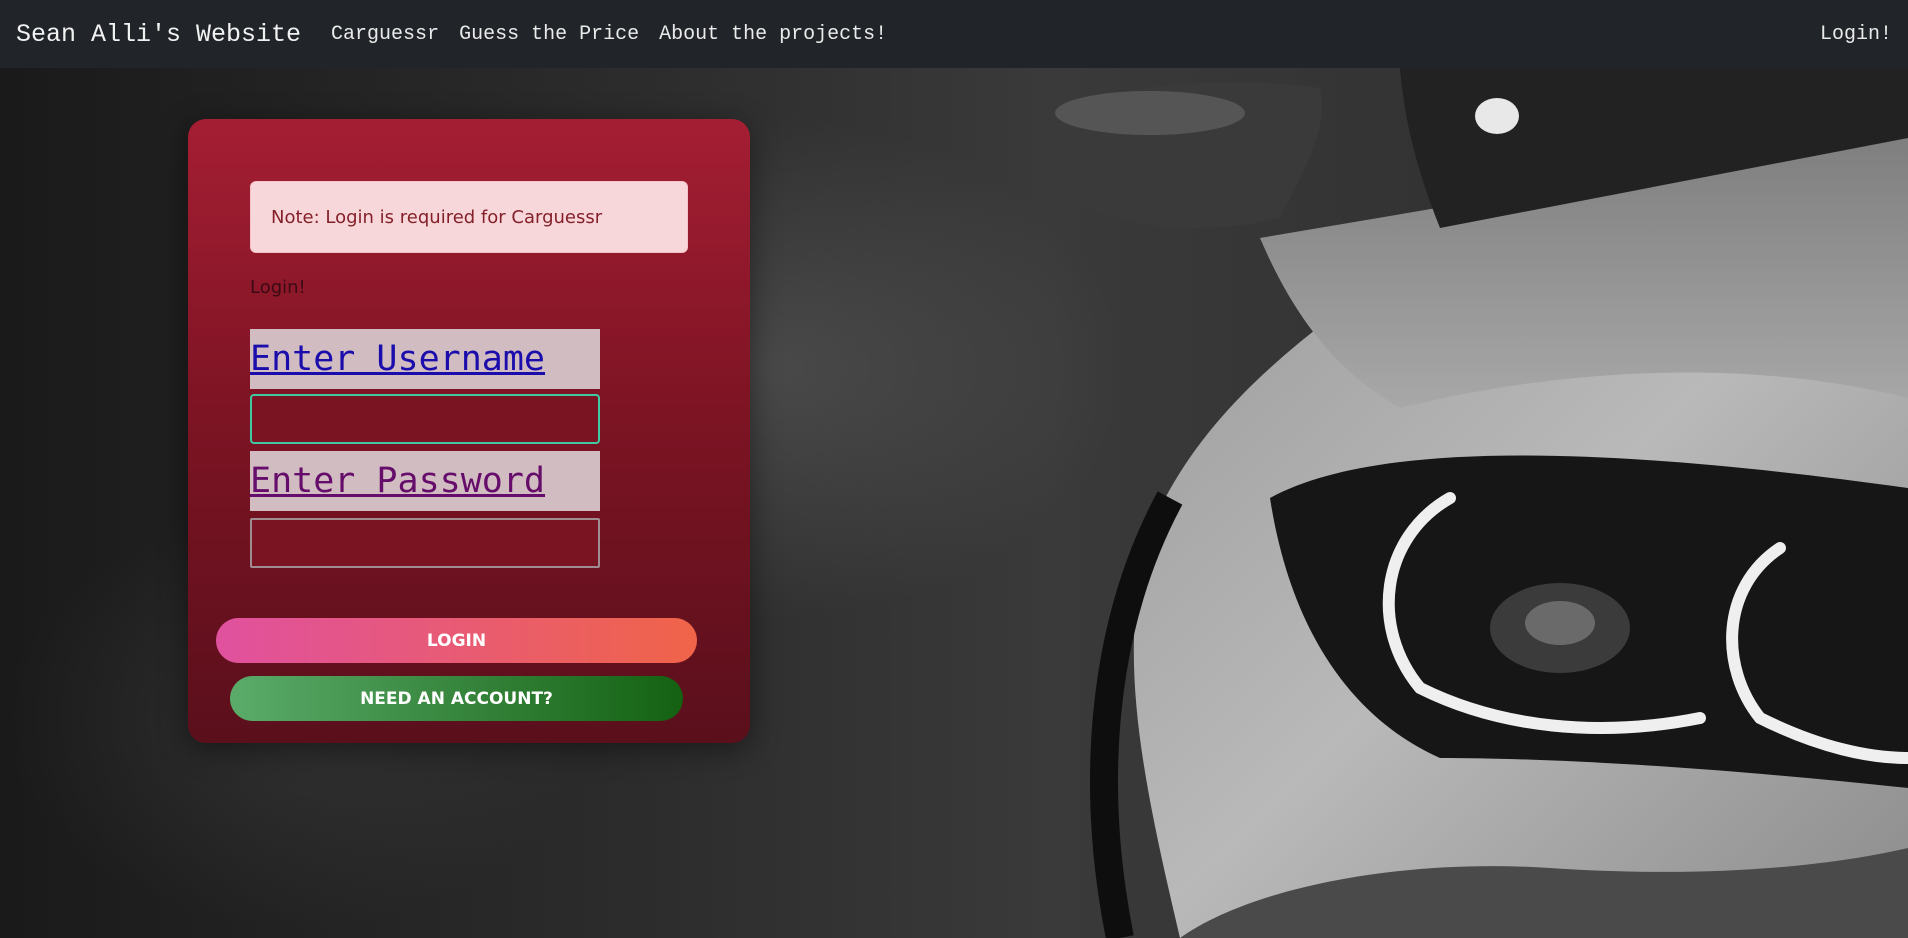 This screenshot has height=938, width=1908. What do you see at coordinates (456, 640) in the screenshot?
I see `login-button: LOGIN` at bounding box center [456, 640].